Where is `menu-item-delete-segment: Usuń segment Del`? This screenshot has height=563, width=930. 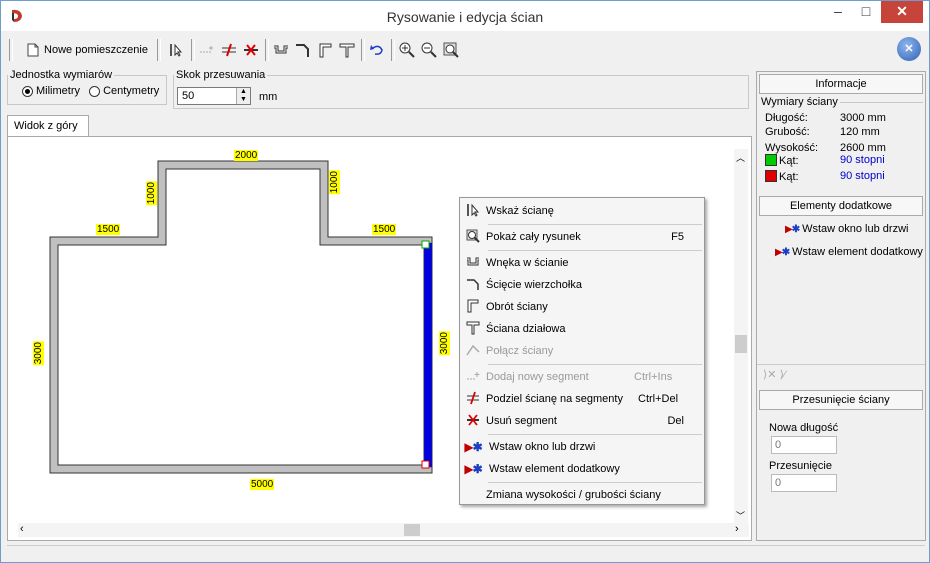
menu-item-delete-segment: Usuń segment Del is located at coordinates (582, 421).